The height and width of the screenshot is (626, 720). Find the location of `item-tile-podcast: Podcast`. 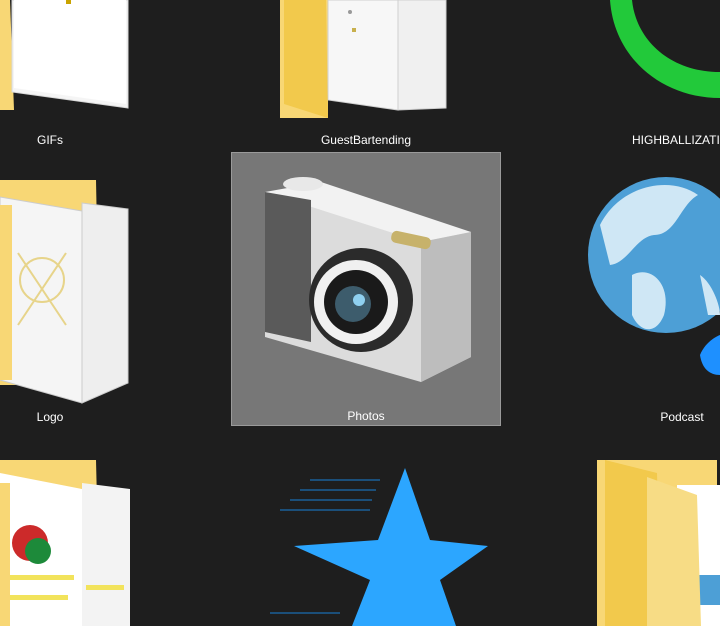

item-tile-podcast: Podcast is located at coordinates (650, 295).